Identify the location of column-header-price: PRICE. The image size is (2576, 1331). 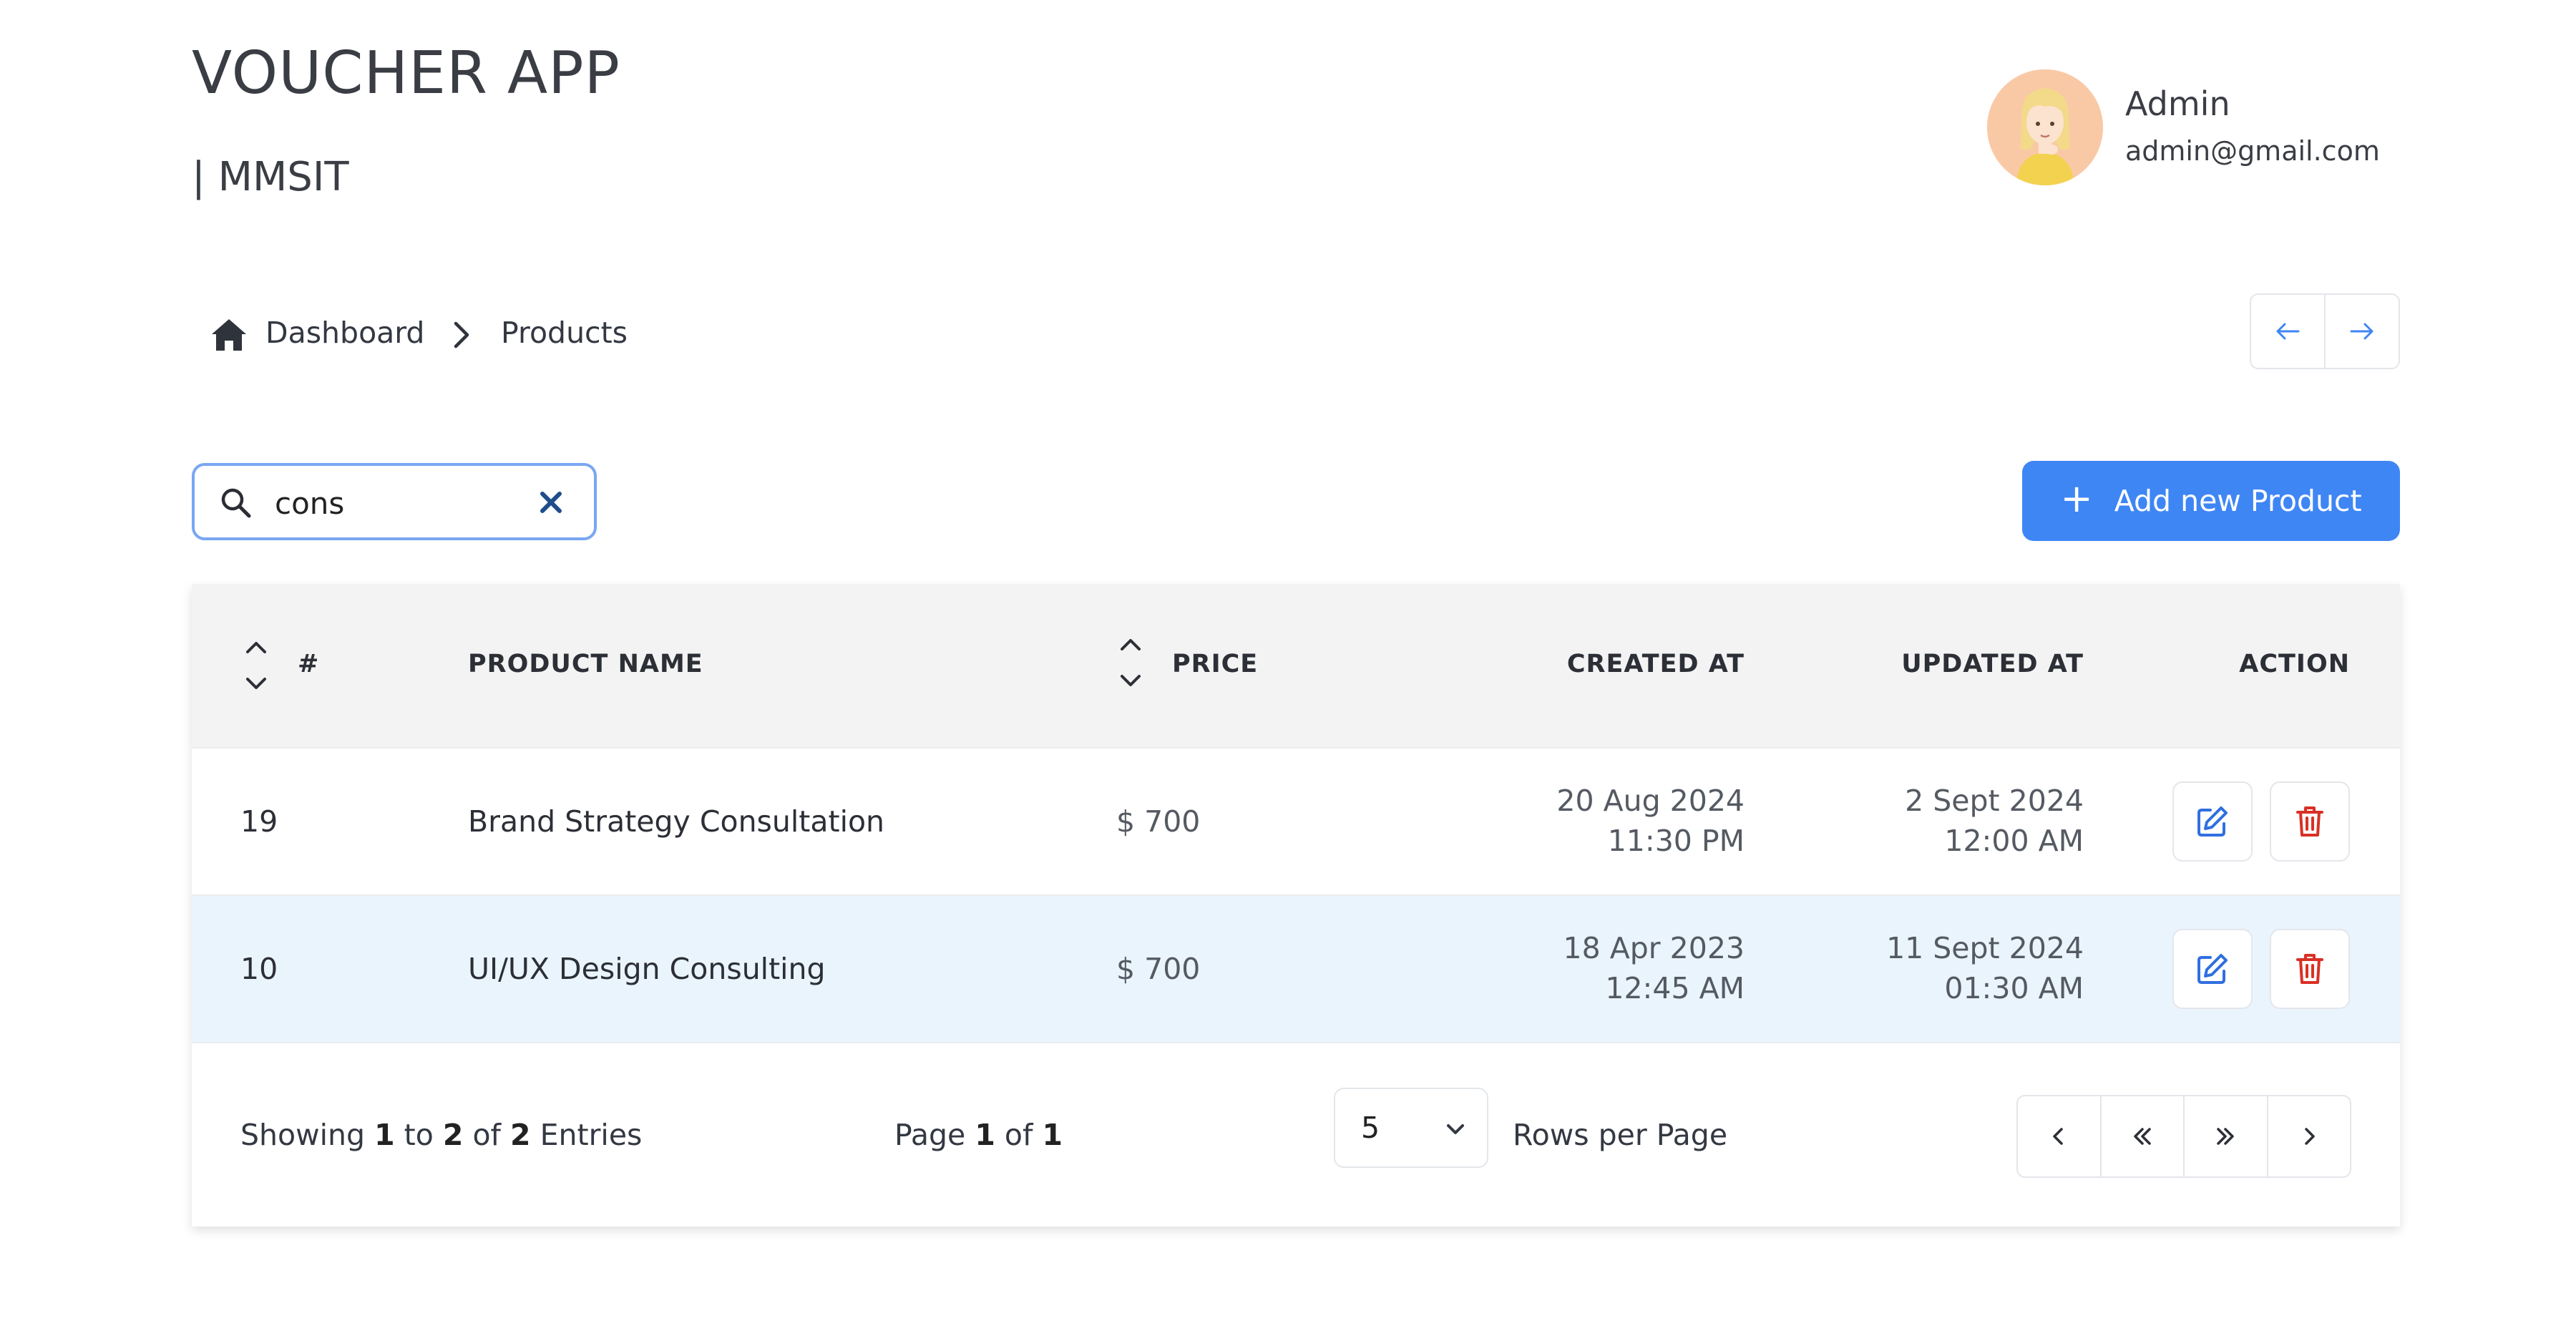
(1215, 664).